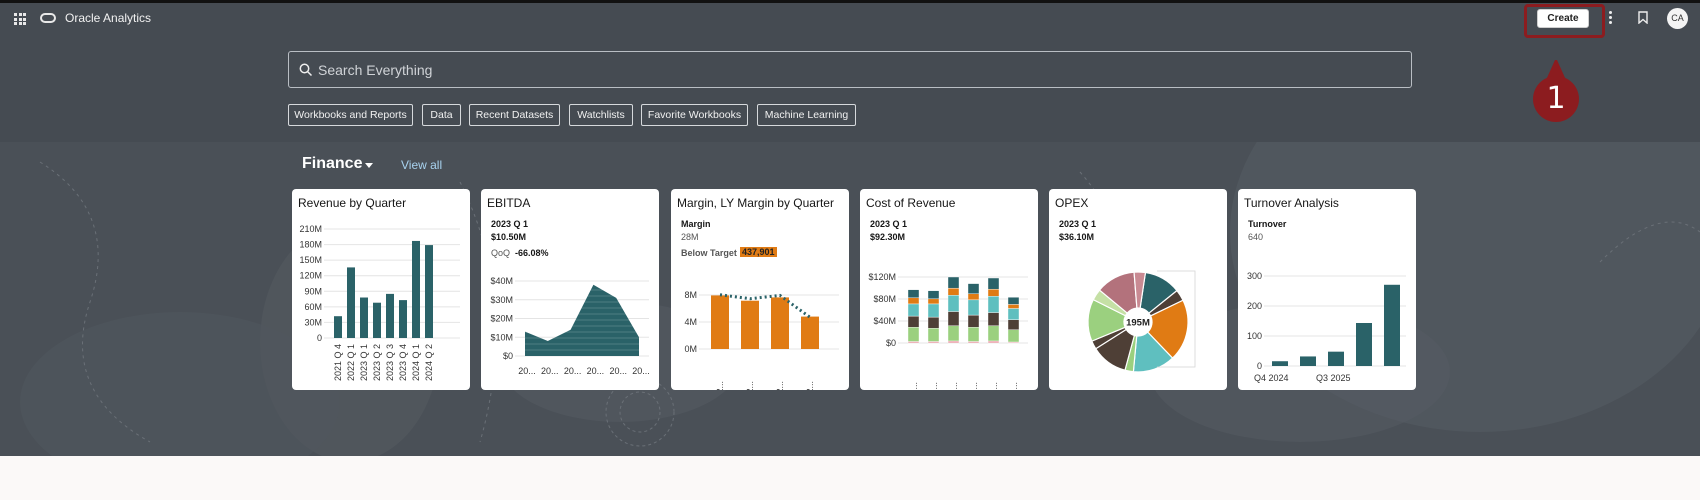 This screenshot has height=500, width=1700. What do you see at coordinates (850, 478) in the screenshot?
I see `page-footer-area` at bounding box center [850, 478].